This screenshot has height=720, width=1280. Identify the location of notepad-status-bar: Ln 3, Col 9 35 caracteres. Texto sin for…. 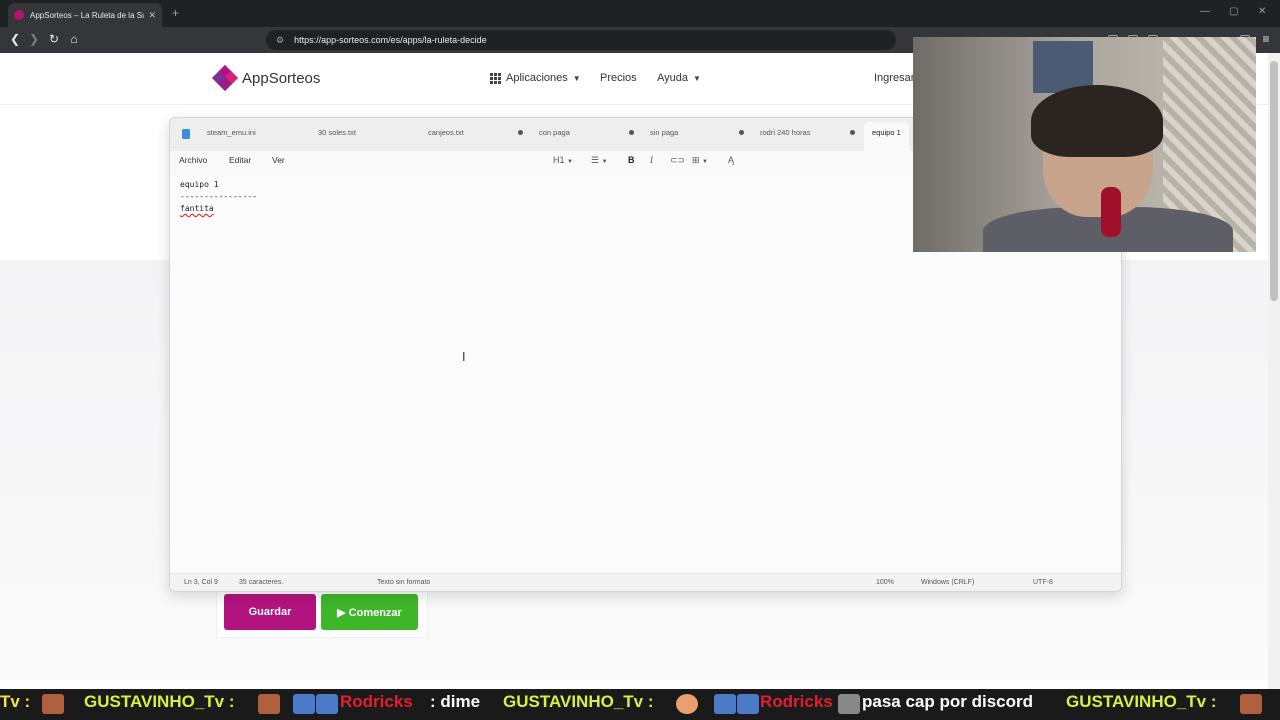
(645, 582).